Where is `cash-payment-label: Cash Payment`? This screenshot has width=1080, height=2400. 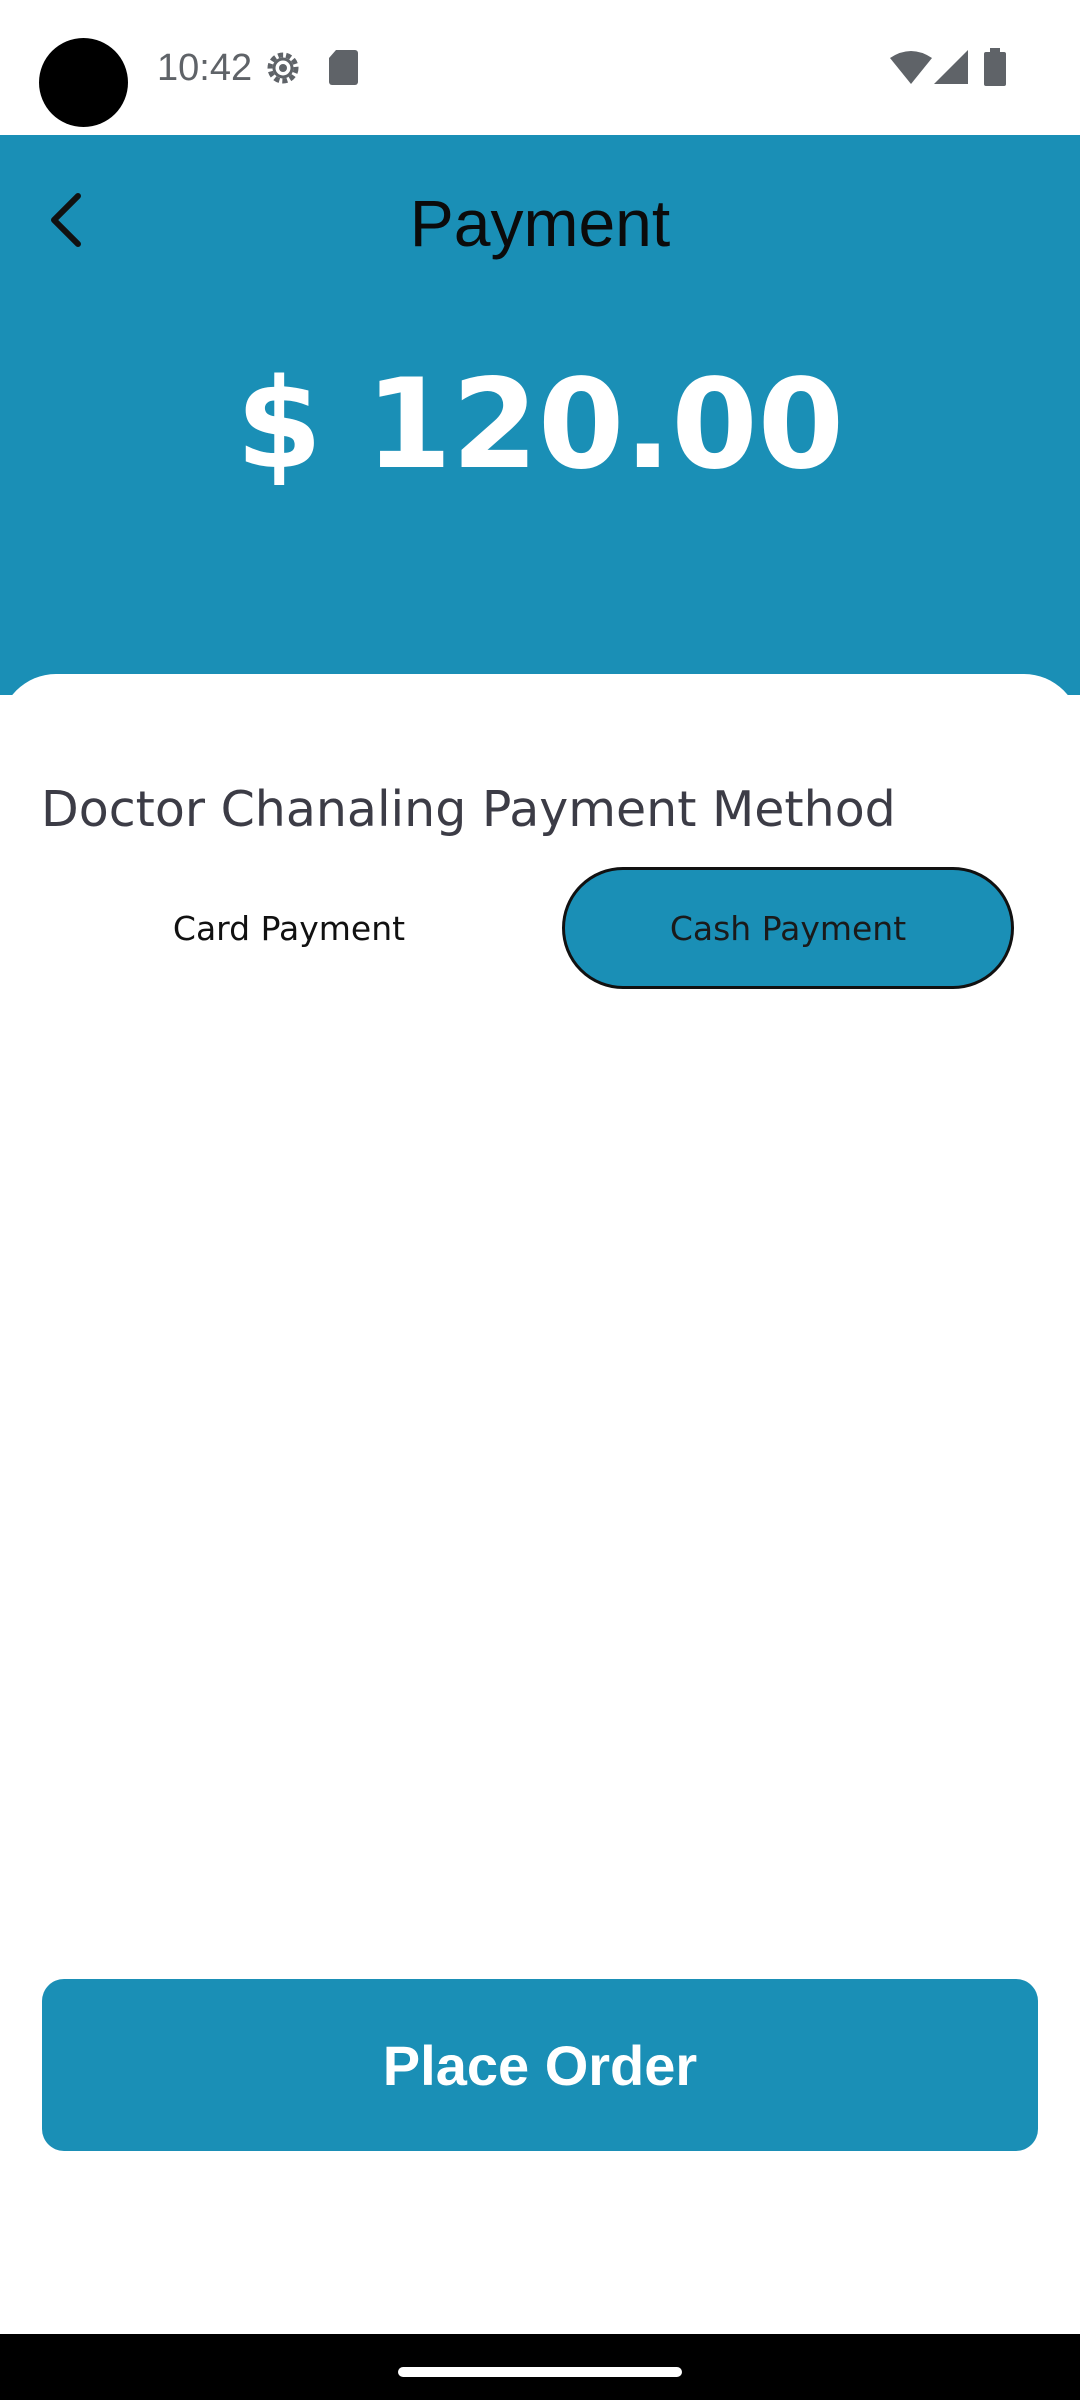 cash-payment-label: Cash Payment is located at coordinates (788, 928).